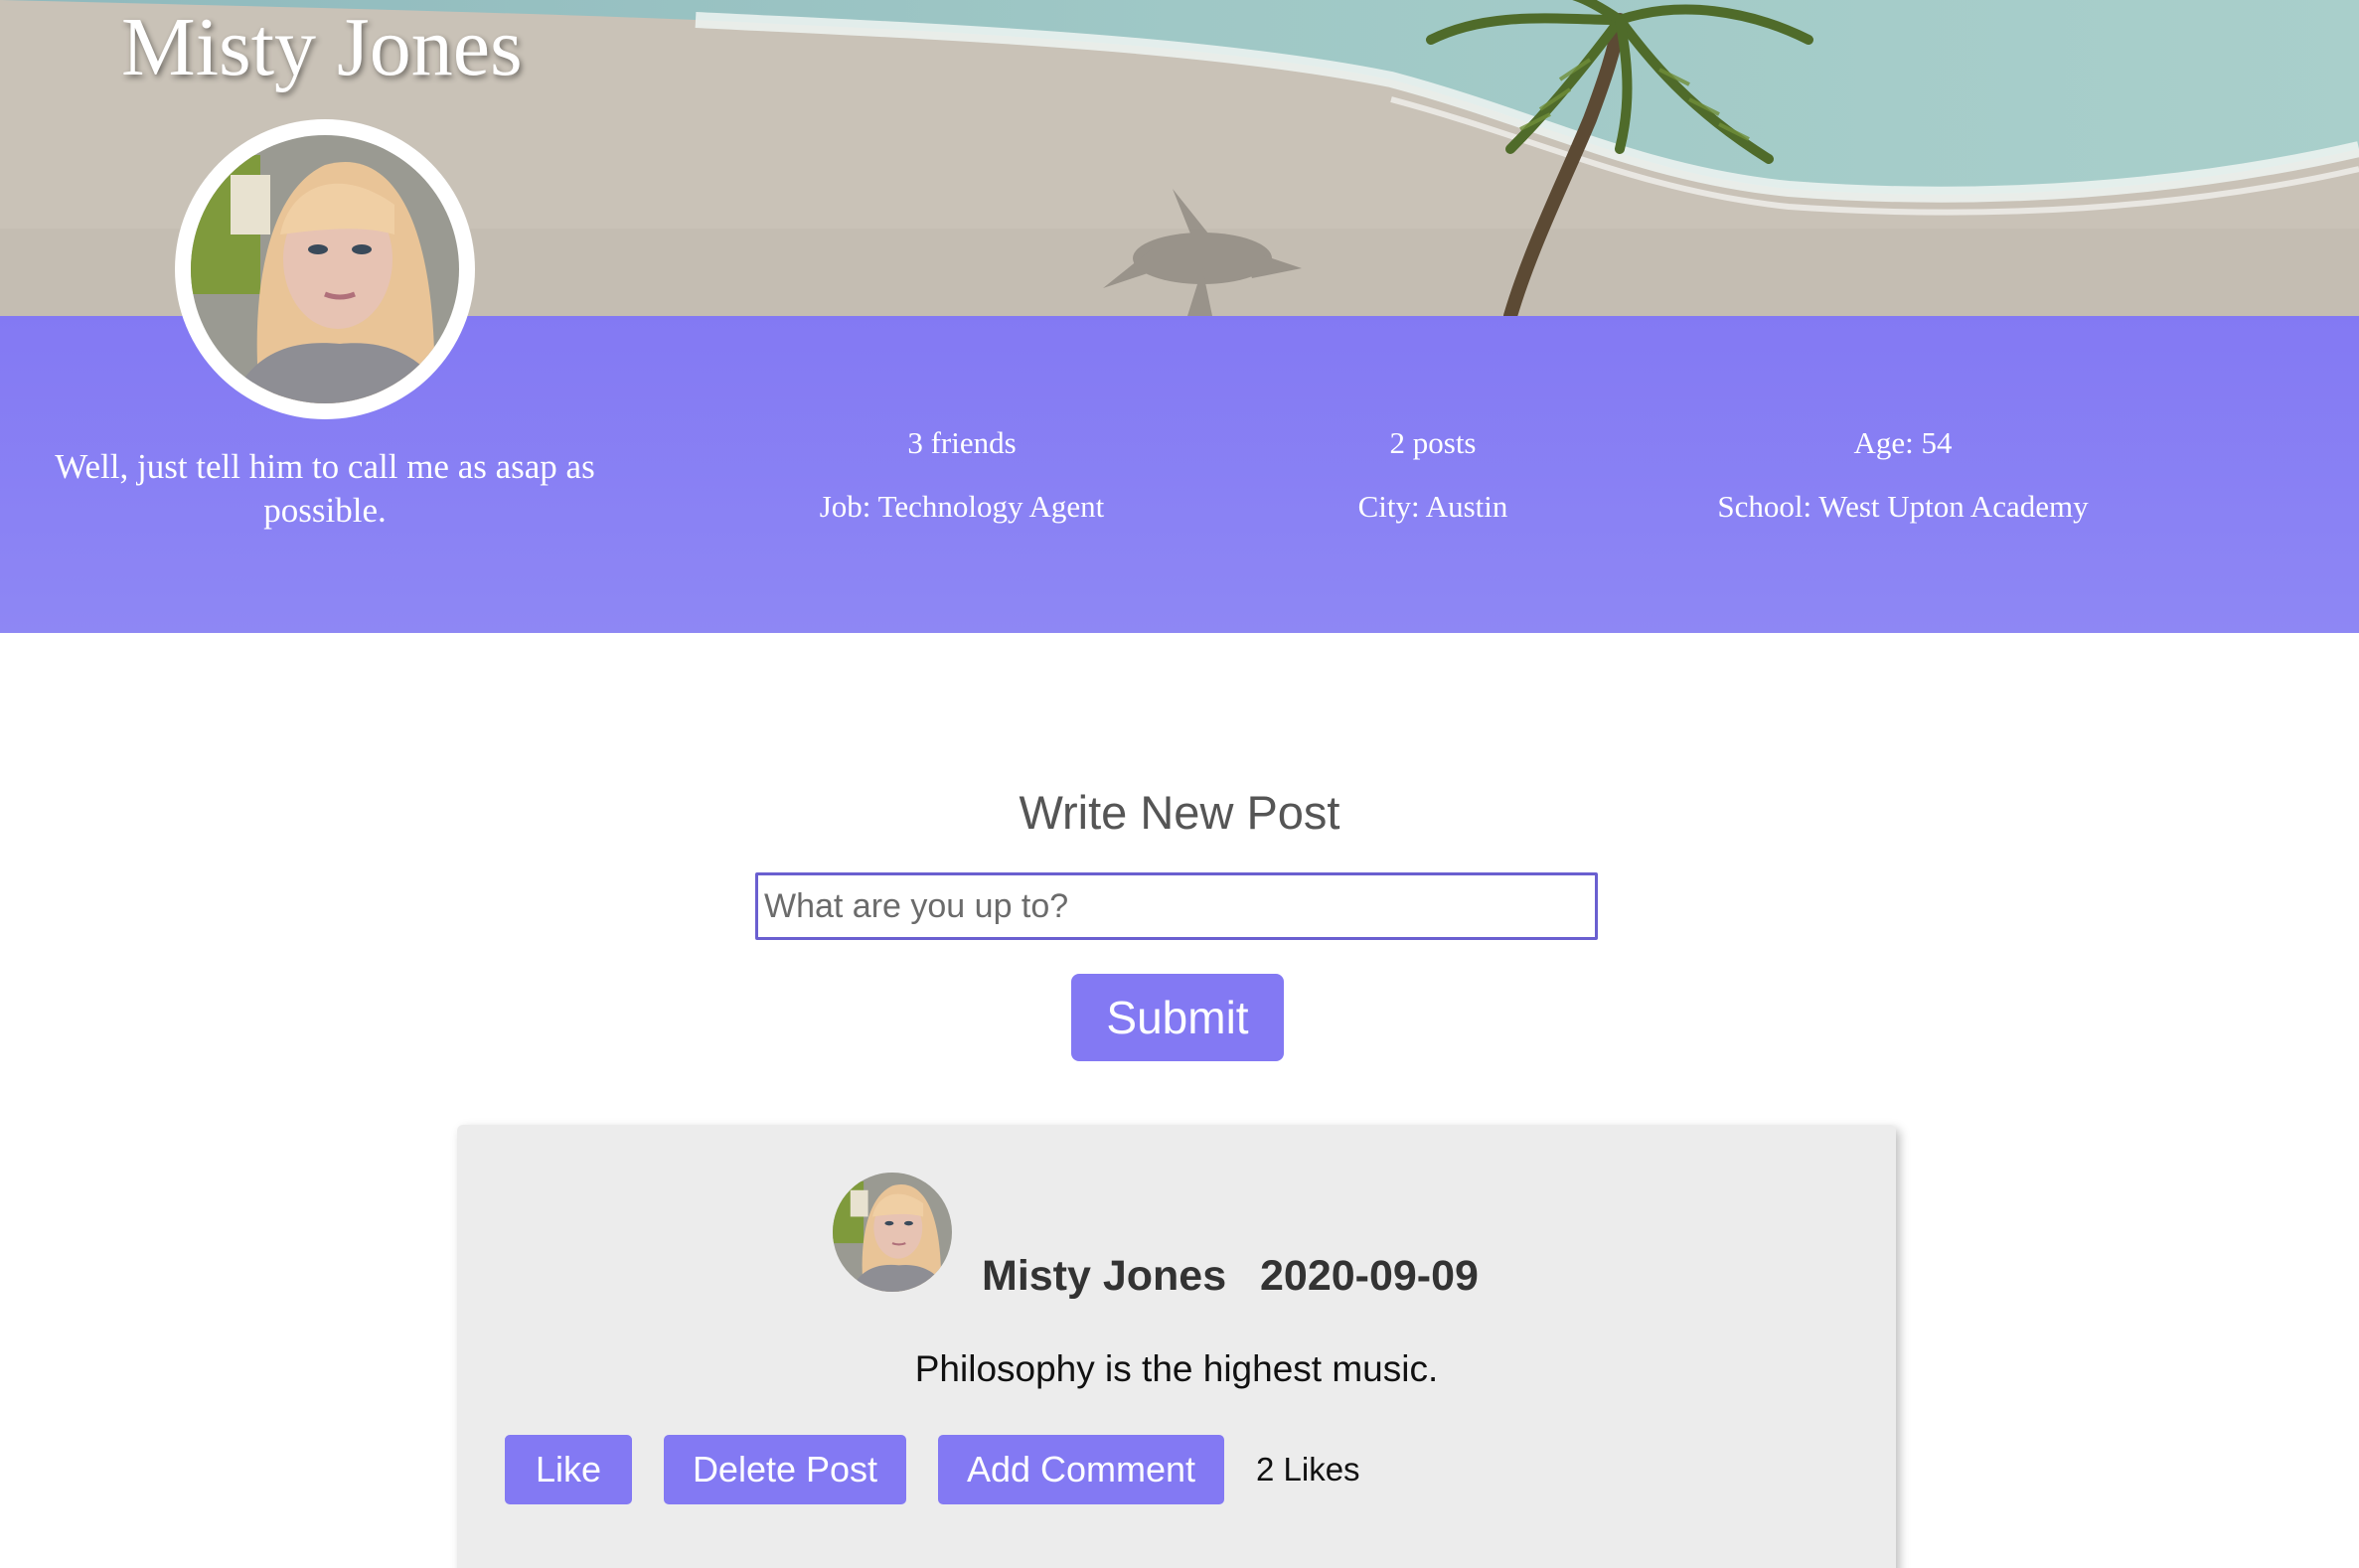 Image resolution: width=2359 pixels, height=1568 pixels. Describe the element at coordinates (1308, 1469) in the screenshot. I see `likes-count: 2 Likes` at that location.